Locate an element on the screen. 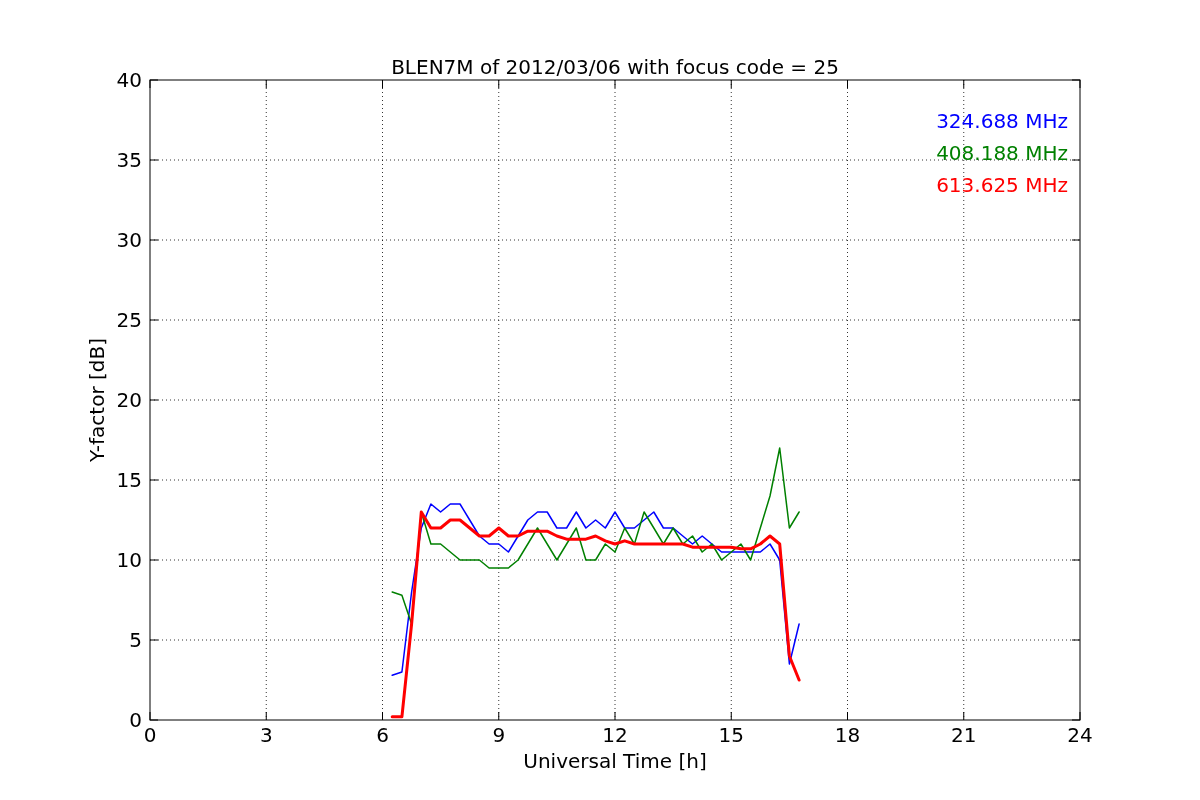 Image resolution: width=1200 pixels, height=800 pixels. x-tick-label: 18 is located at coordinates (847, 735).